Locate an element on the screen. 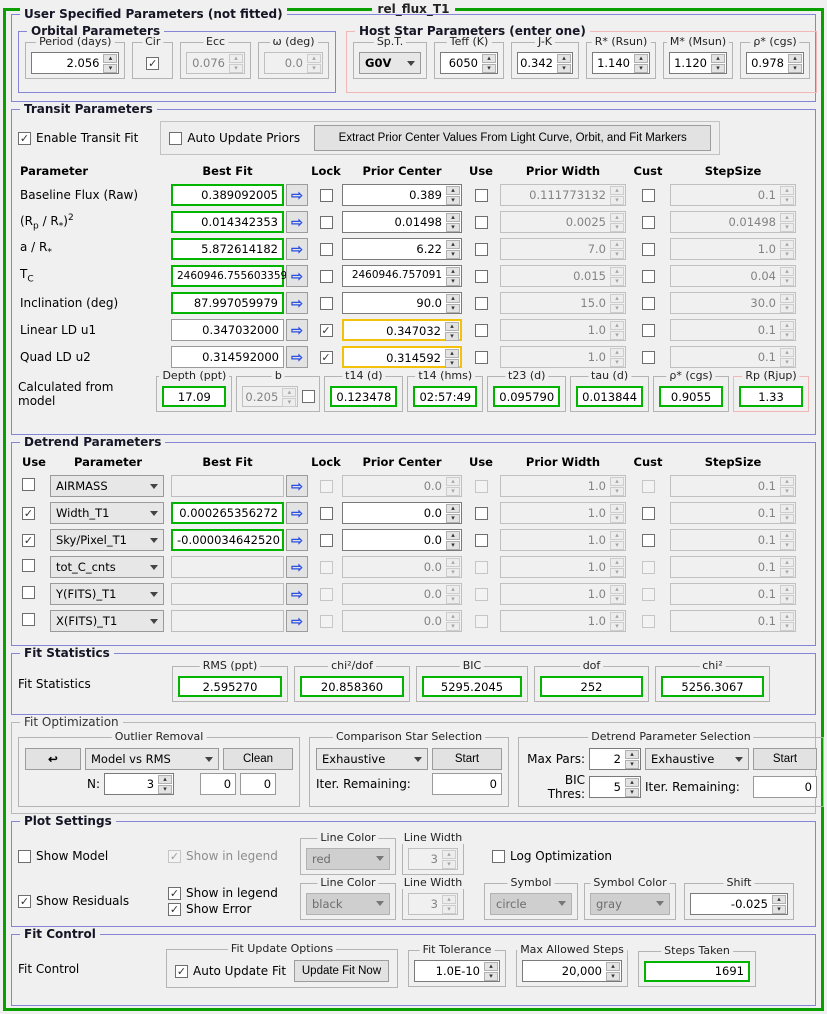 This screenshot has width=827, height=1014. detrend-param-select: Sky/Pixel_T1 is located at coordinates (107, 540).